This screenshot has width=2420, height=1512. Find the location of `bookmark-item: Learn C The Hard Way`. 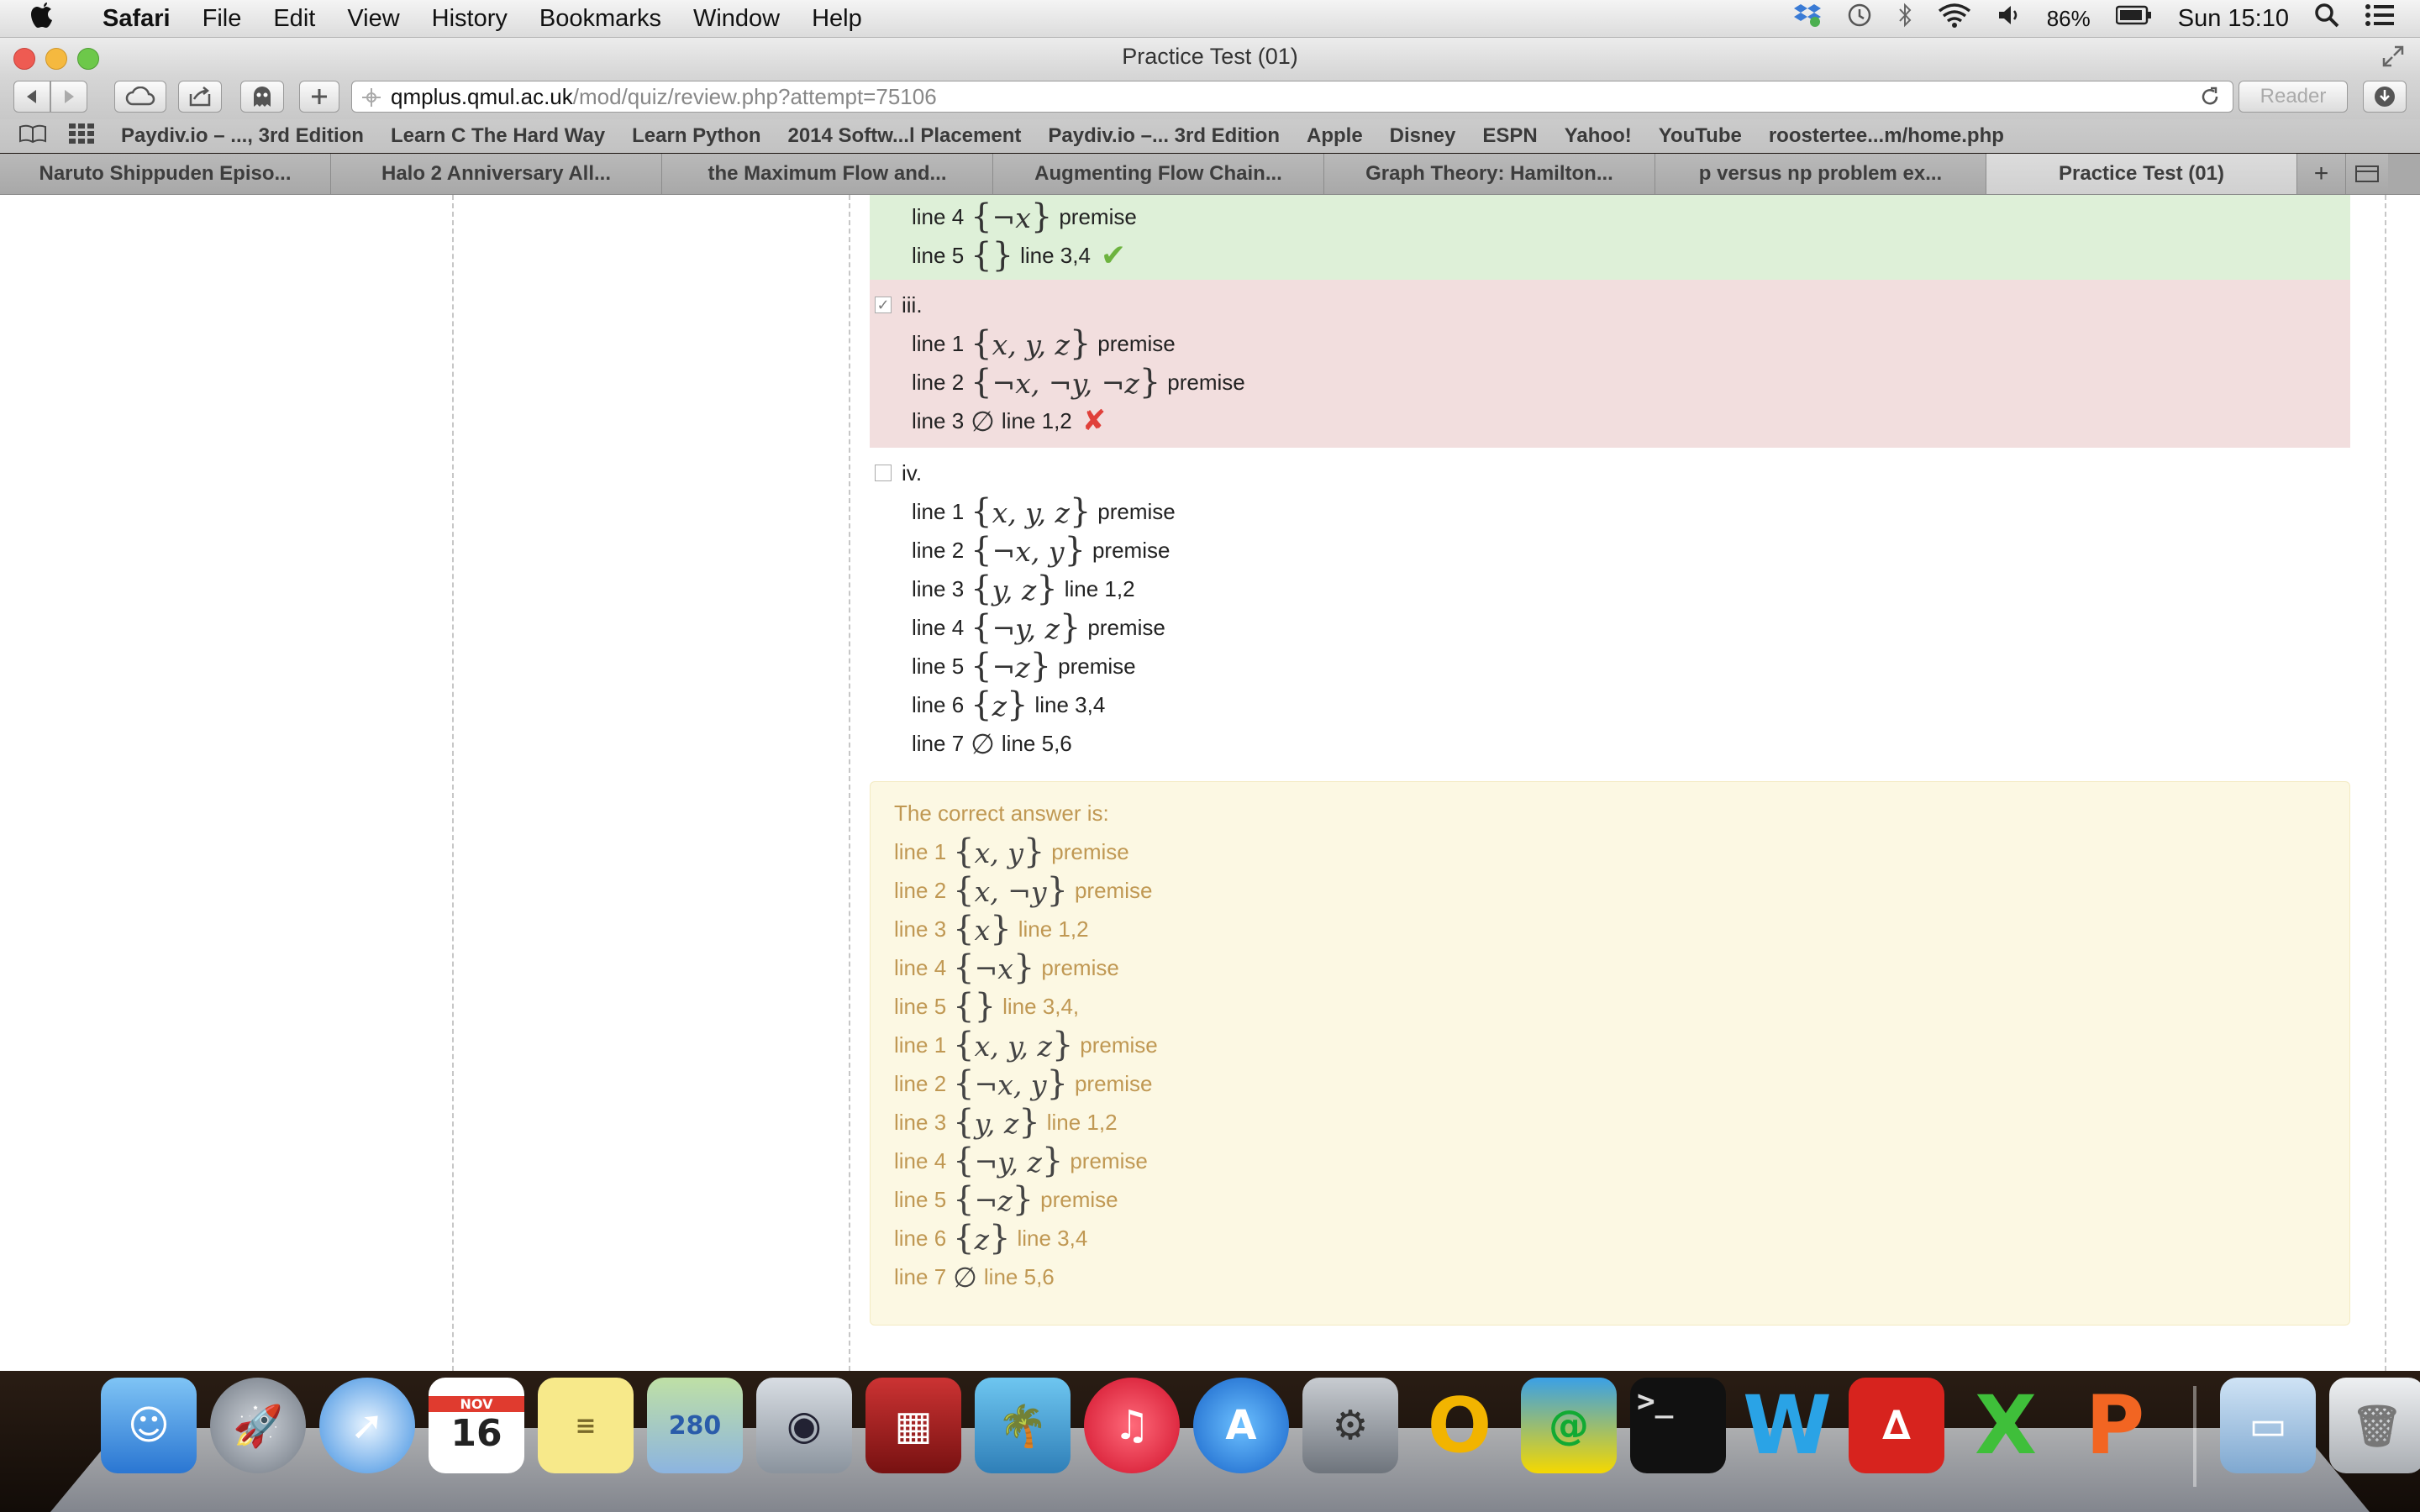

bookmark-item: Learn C The Hard Way is located at coordinates (498, 136).